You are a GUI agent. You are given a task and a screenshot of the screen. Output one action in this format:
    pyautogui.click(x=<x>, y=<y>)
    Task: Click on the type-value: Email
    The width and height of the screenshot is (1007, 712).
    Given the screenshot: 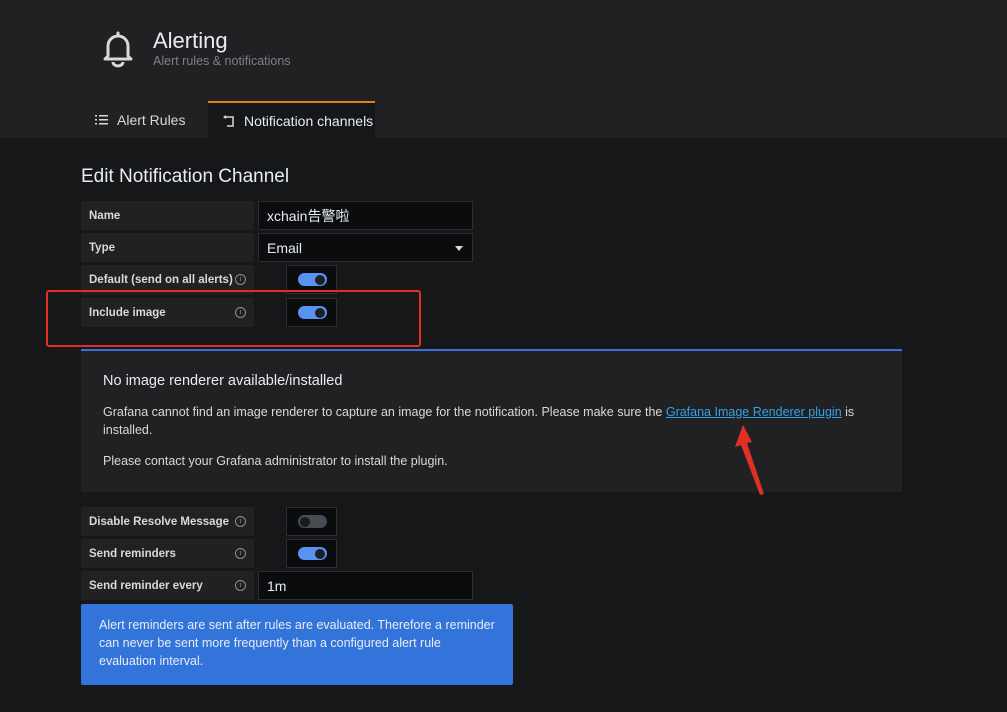 What is the action you would take?
    pyautogui.click(x=285, y=247)
    